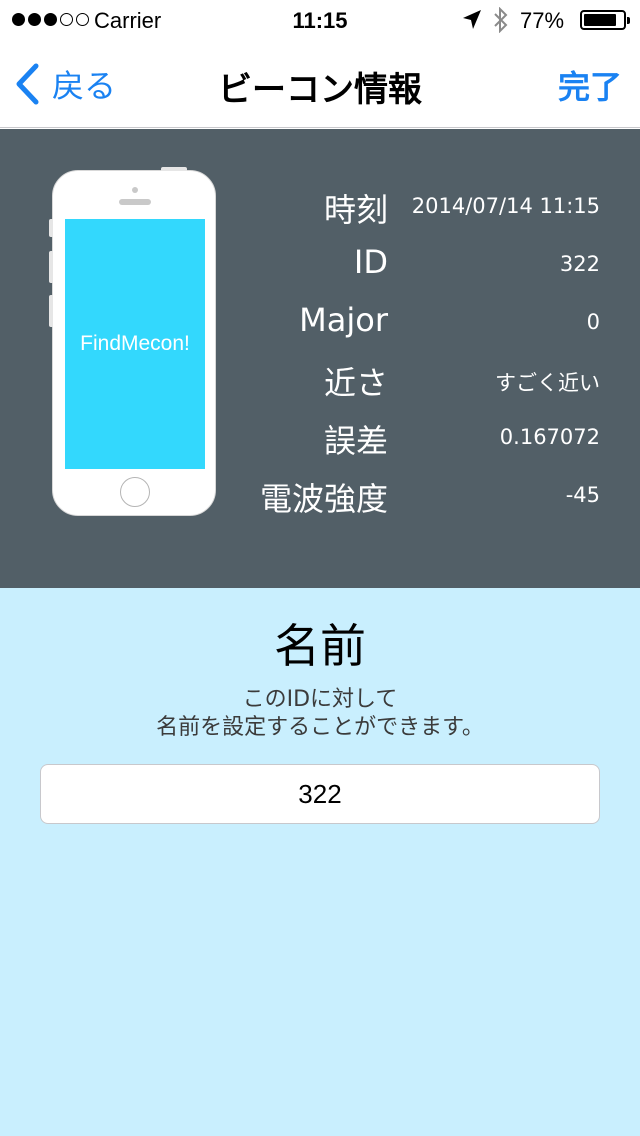  What do you see at coordinates (590, 85) in the screenshot?
I see `done-button: 完了` at bounding box center [590, 85].